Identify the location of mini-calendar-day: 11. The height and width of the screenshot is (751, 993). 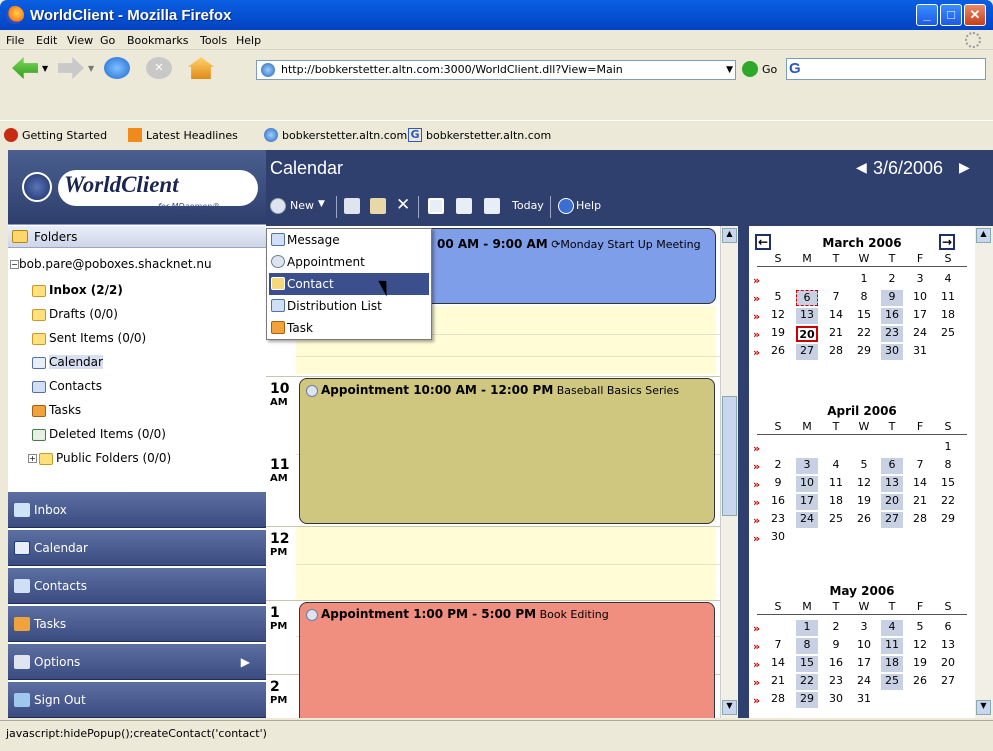
(836, 484).